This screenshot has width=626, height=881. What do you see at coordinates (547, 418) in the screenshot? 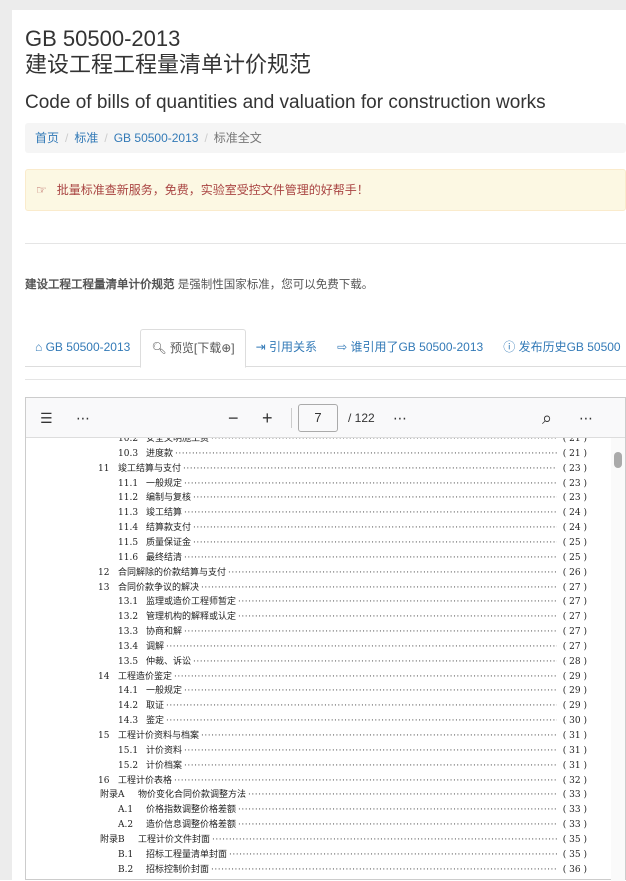
I see `search-icon: ⌕` at bounding box center [547, 418].